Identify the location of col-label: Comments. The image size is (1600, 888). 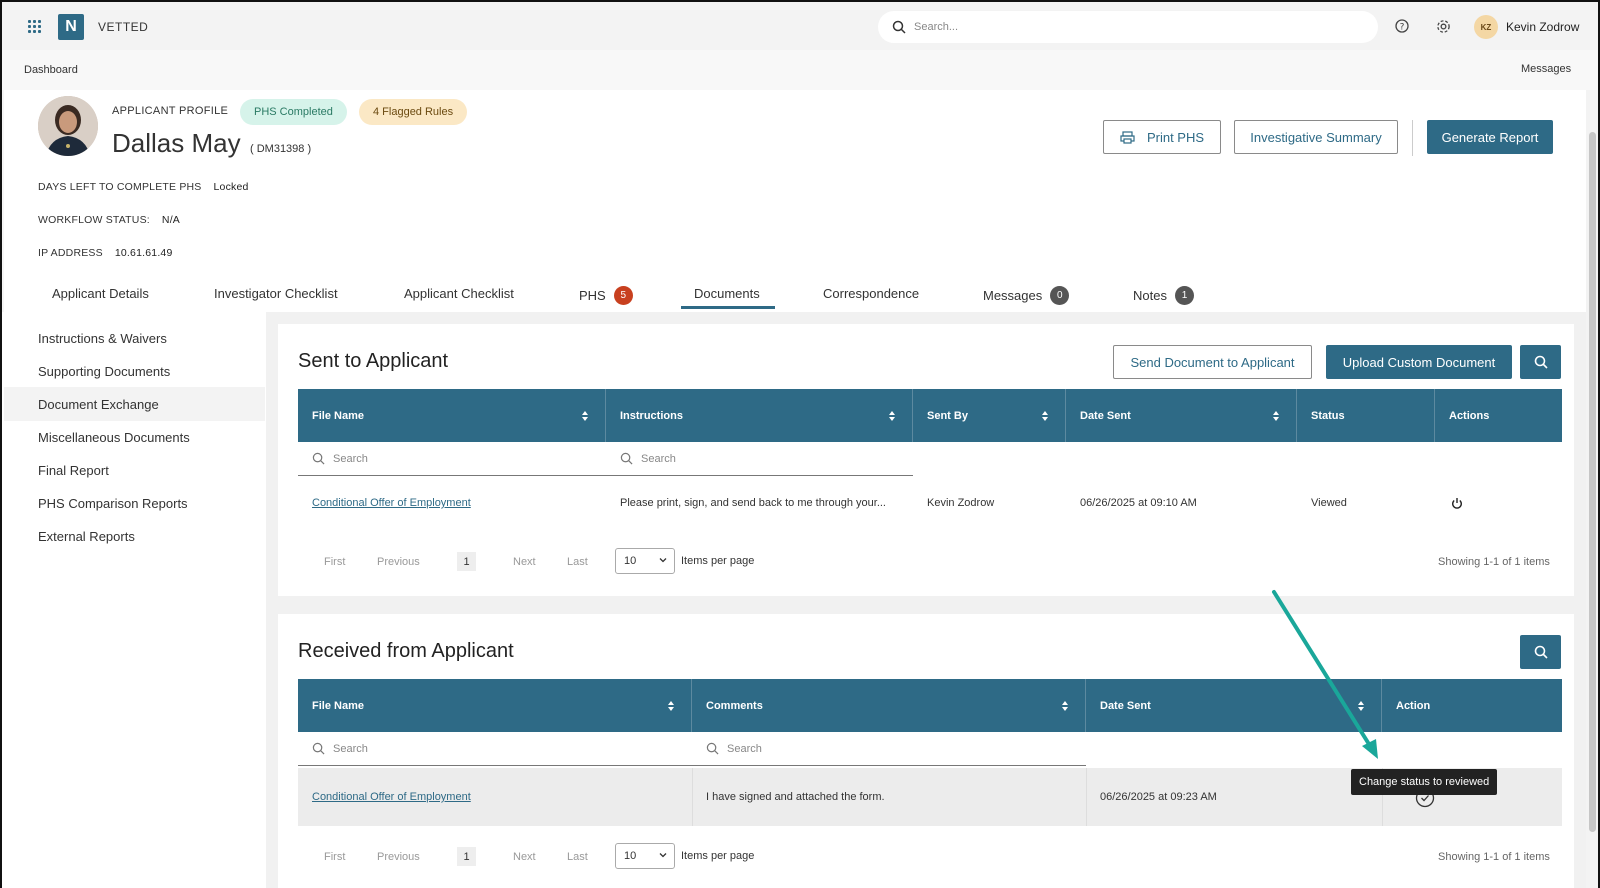
(734, 705).